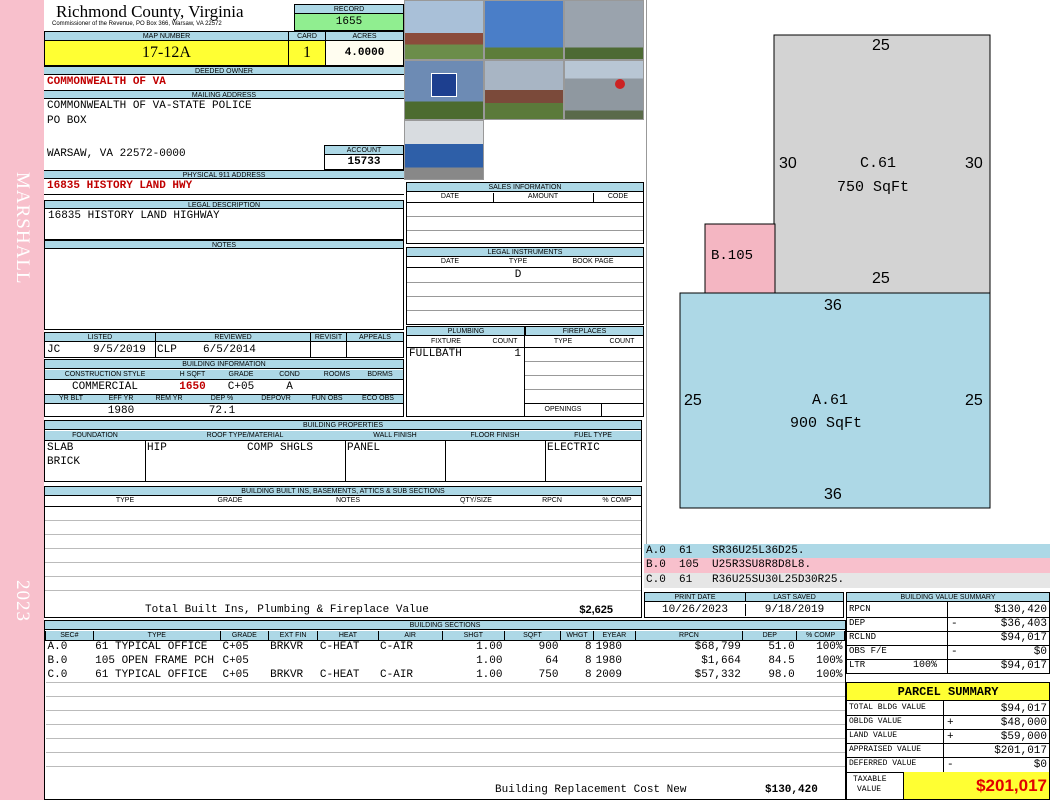  I want to click on listed-by: JC, so click(54, 350).